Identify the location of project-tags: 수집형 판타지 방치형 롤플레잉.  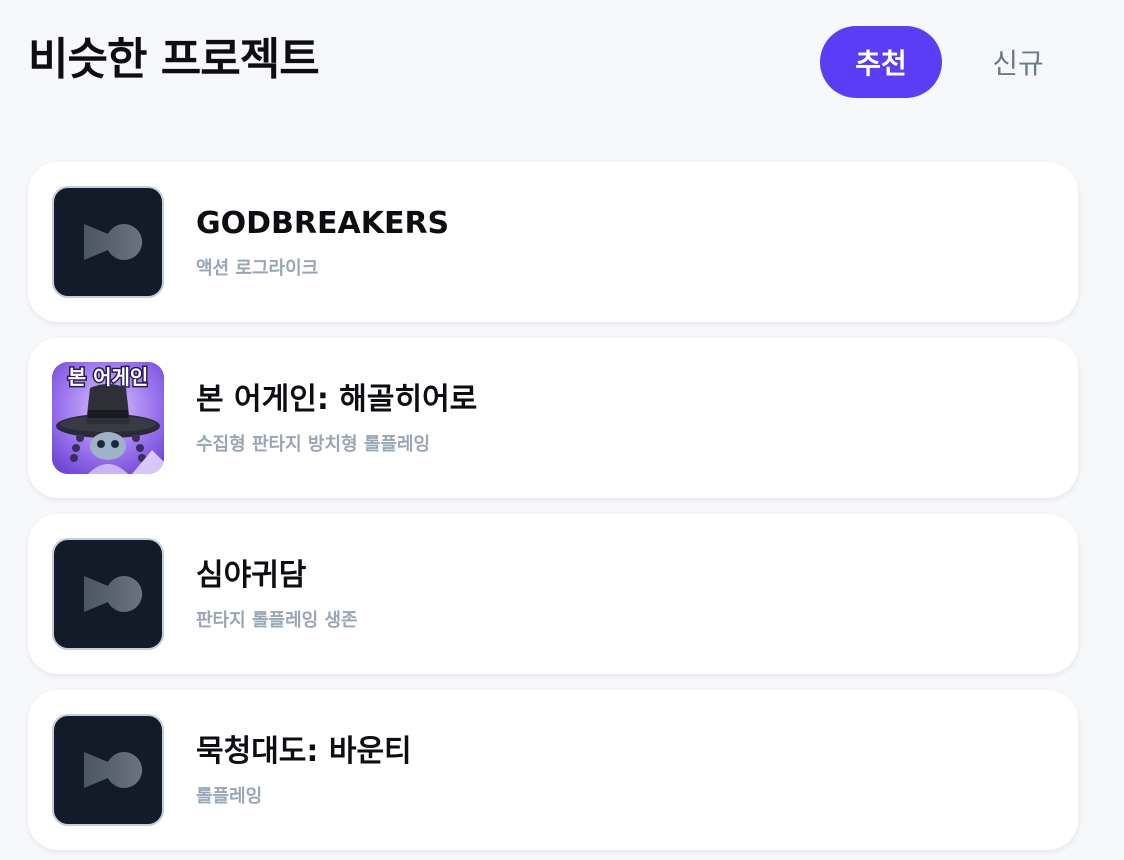
(313, 444).